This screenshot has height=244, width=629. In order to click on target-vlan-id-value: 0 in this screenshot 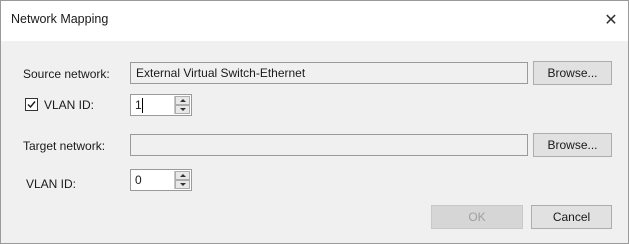, I will do `click(138, 180)`.